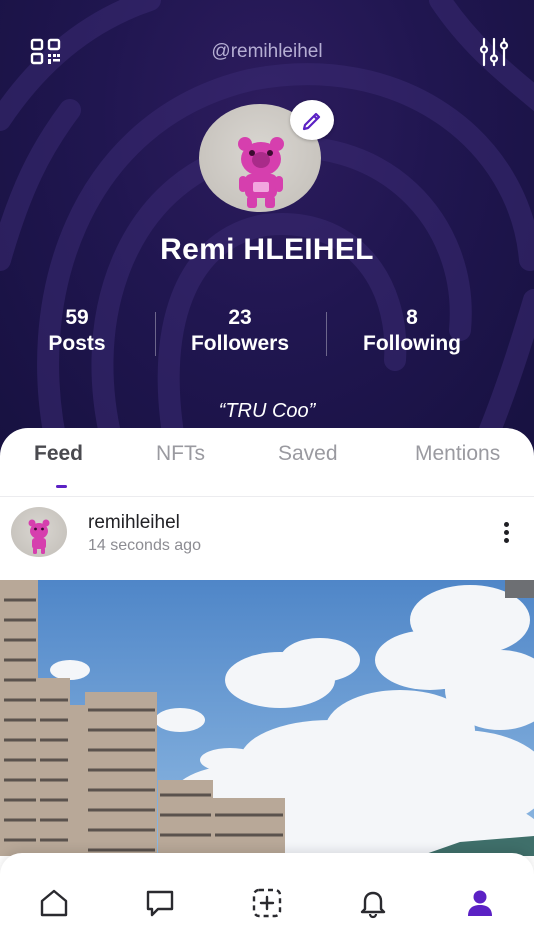 This screenshot has width=534, height=950. I want to click on nav-create-post, so click(267, 903).